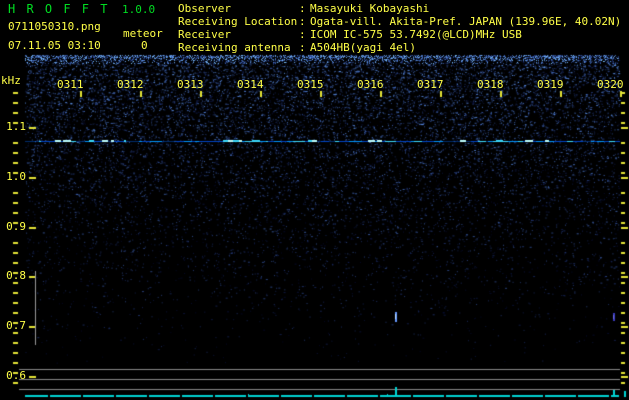  Describe the element at coordinates (54, 45) in the screenshot. I see `capture-datetime: 07.11.05 03:10` at that location.